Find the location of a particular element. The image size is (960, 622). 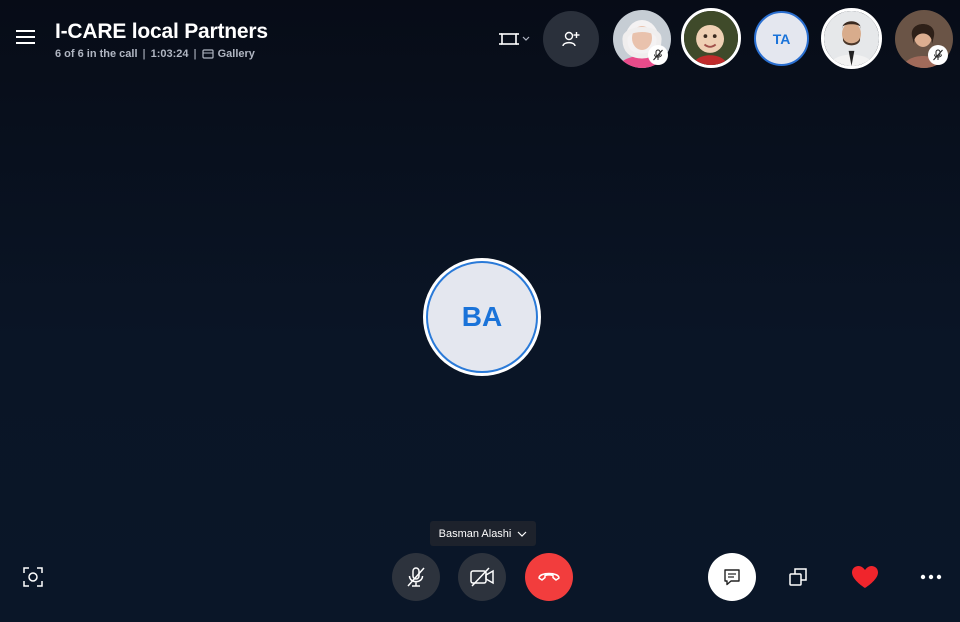

snapshot-button is located at coordinates (33, 577).